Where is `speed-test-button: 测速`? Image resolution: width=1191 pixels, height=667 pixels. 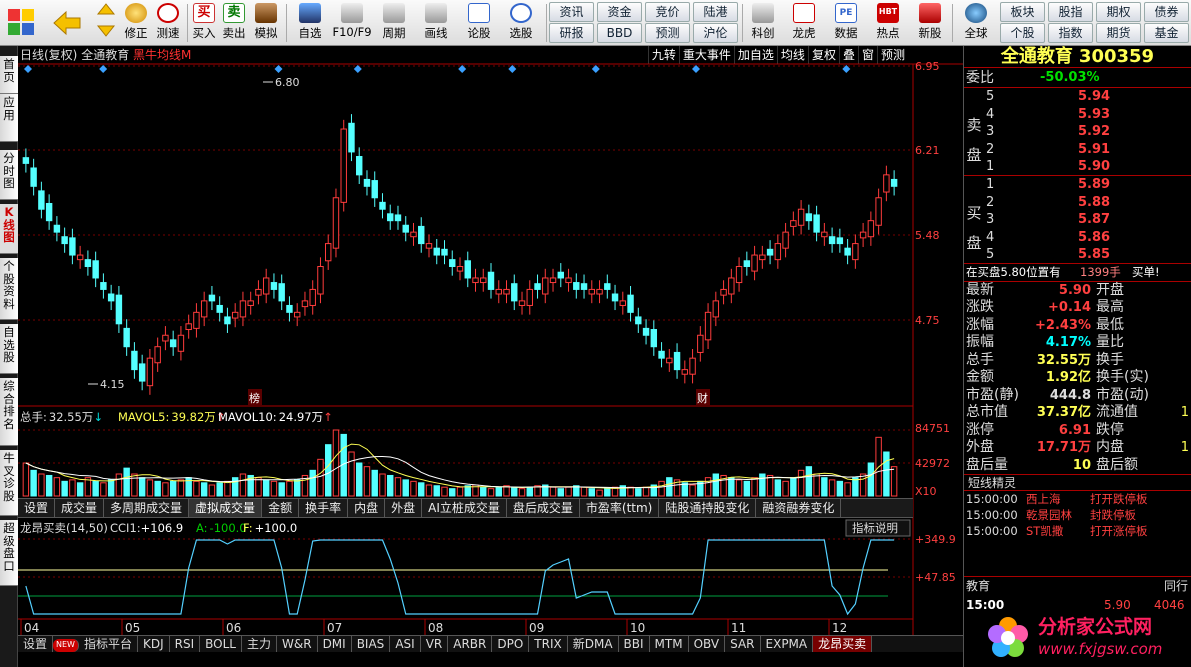 speed-test-button: 测速 is located at coordinates (168, 23).